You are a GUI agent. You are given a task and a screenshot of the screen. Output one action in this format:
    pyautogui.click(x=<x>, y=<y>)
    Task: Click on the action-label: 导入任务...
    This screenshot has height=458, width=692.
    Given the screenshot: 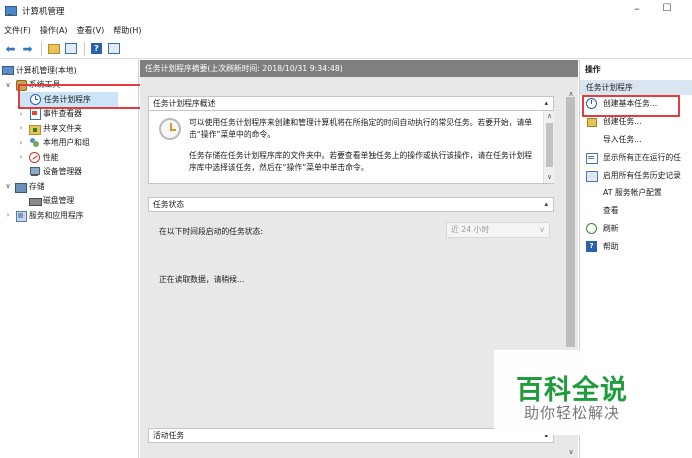 What is the action you would take?
    pyautogui.click(x=622, y=139)
    